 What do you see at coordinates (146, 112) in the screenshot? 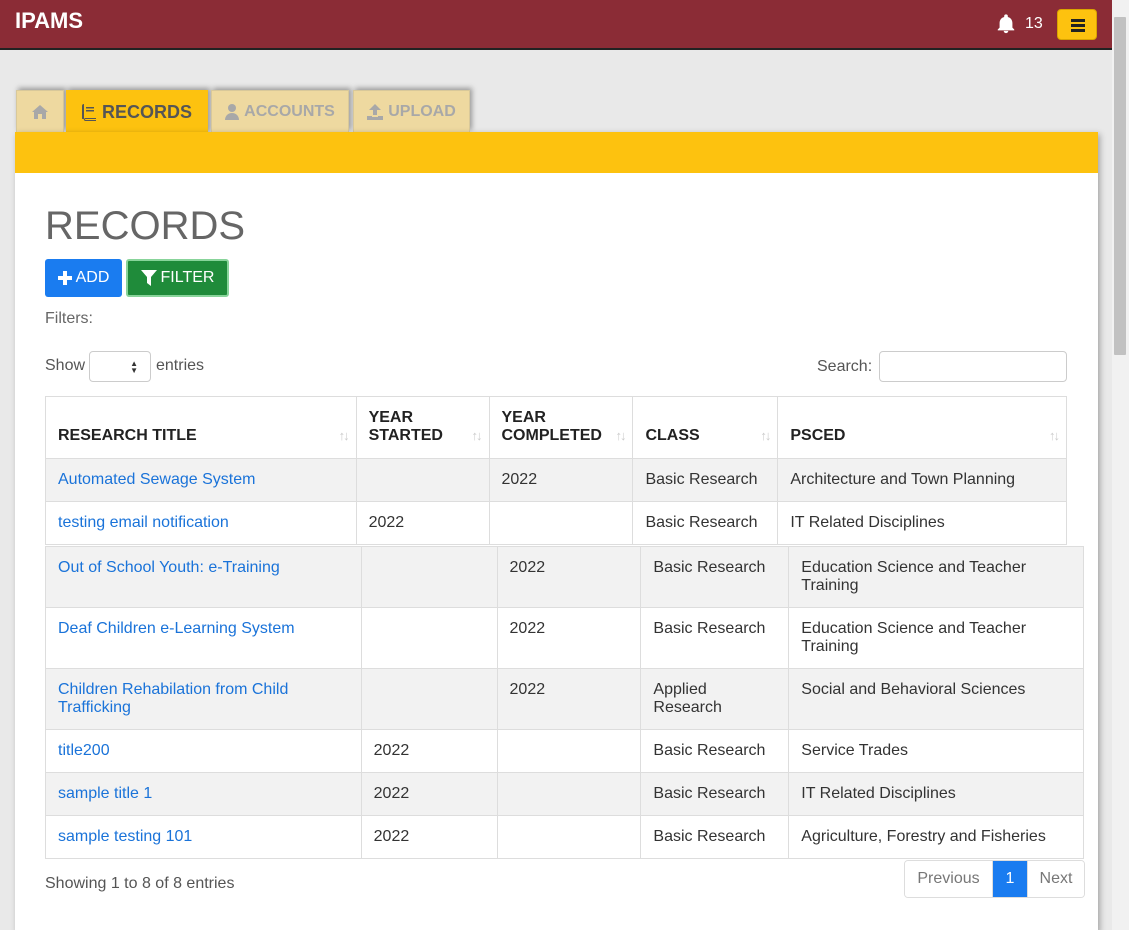
I see `tab-records-label: RECORDS` at bounding box center [146, 112].